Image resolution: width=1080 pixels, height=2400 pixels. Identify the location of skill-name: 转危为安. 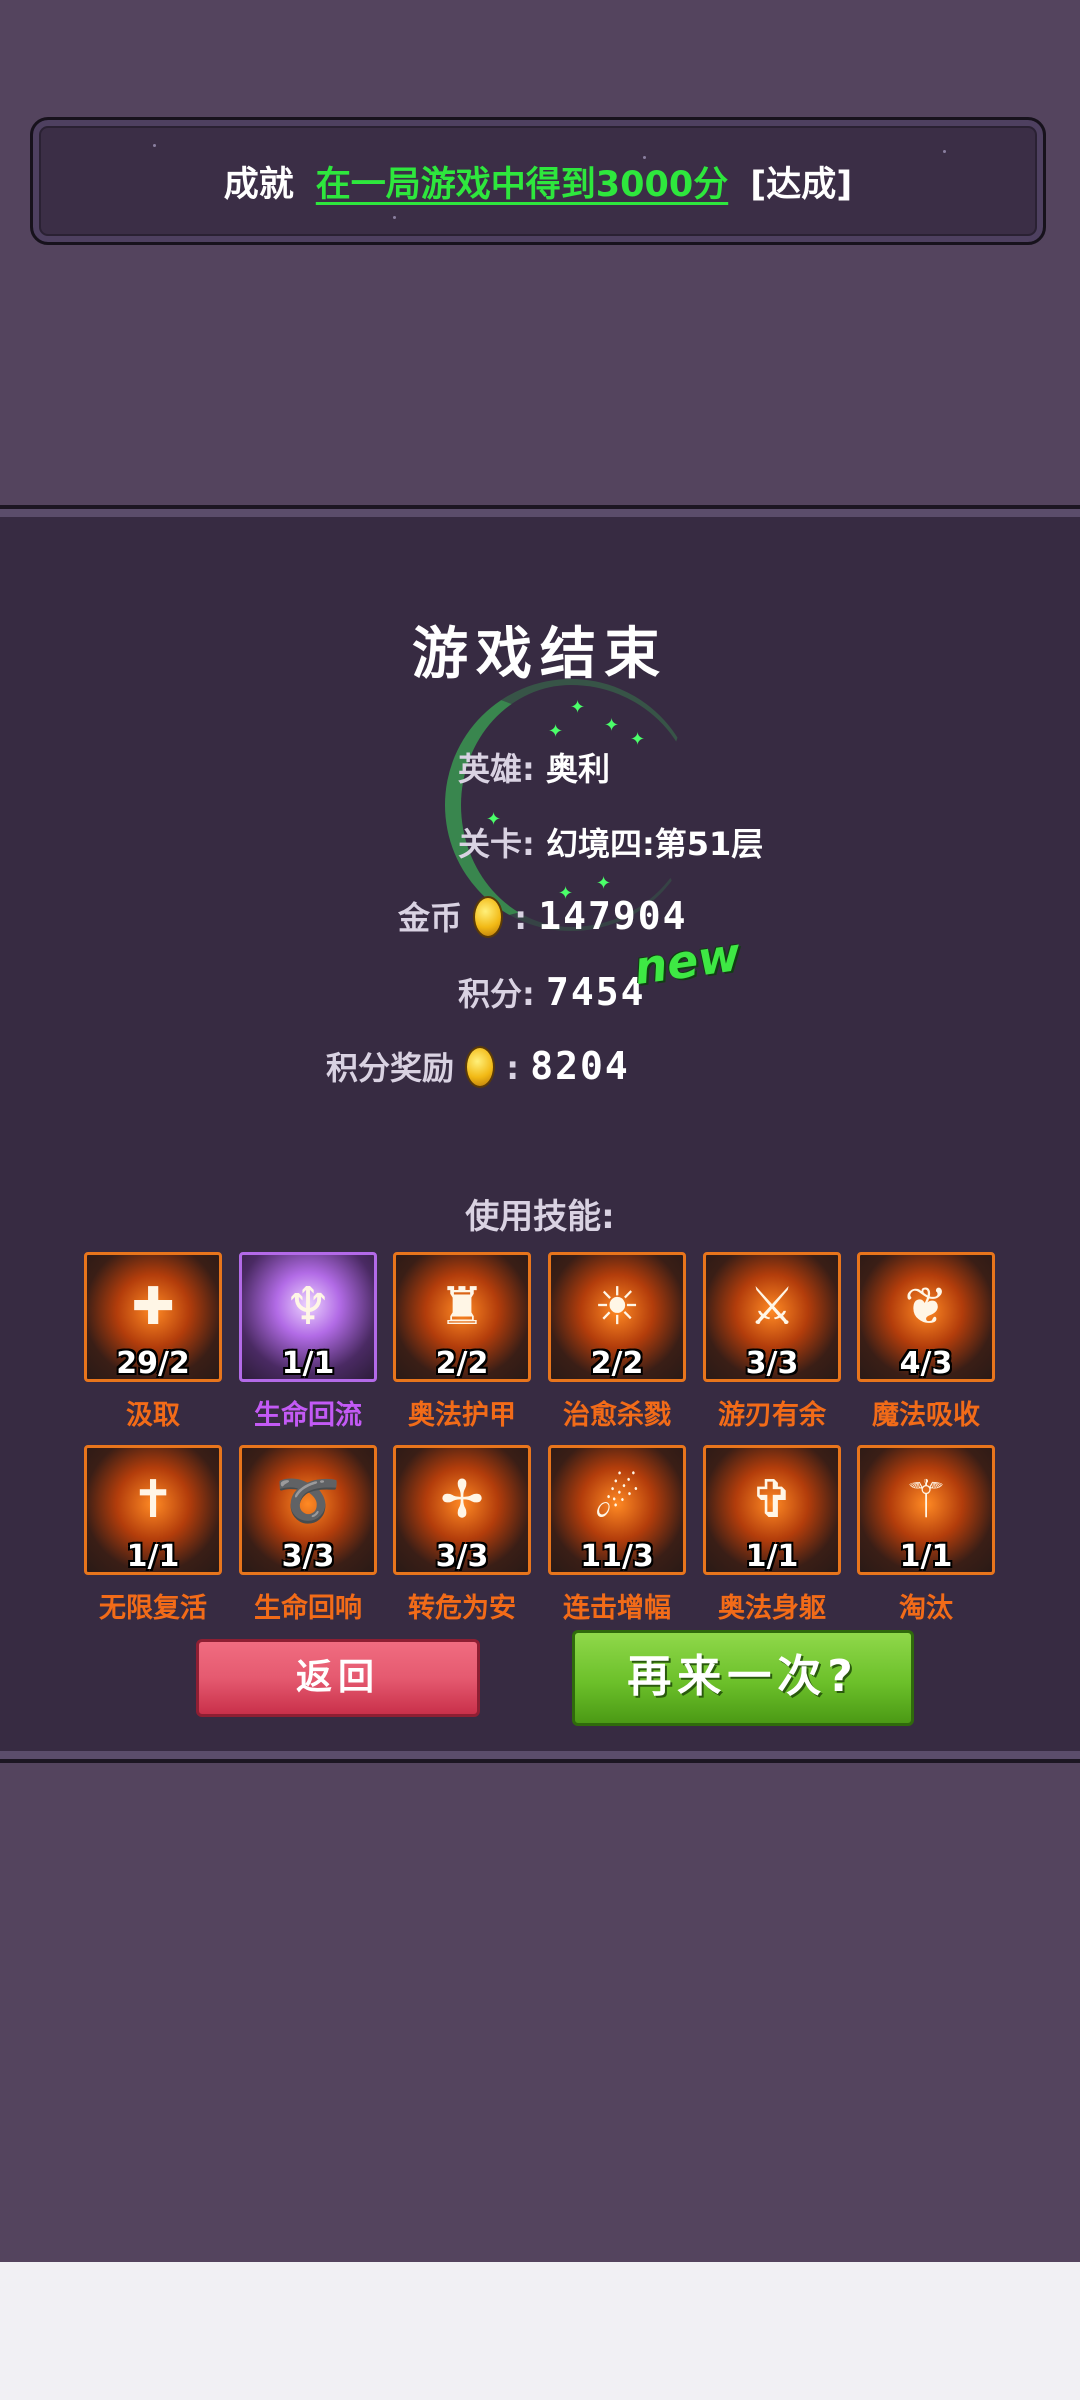
(462, 1608).